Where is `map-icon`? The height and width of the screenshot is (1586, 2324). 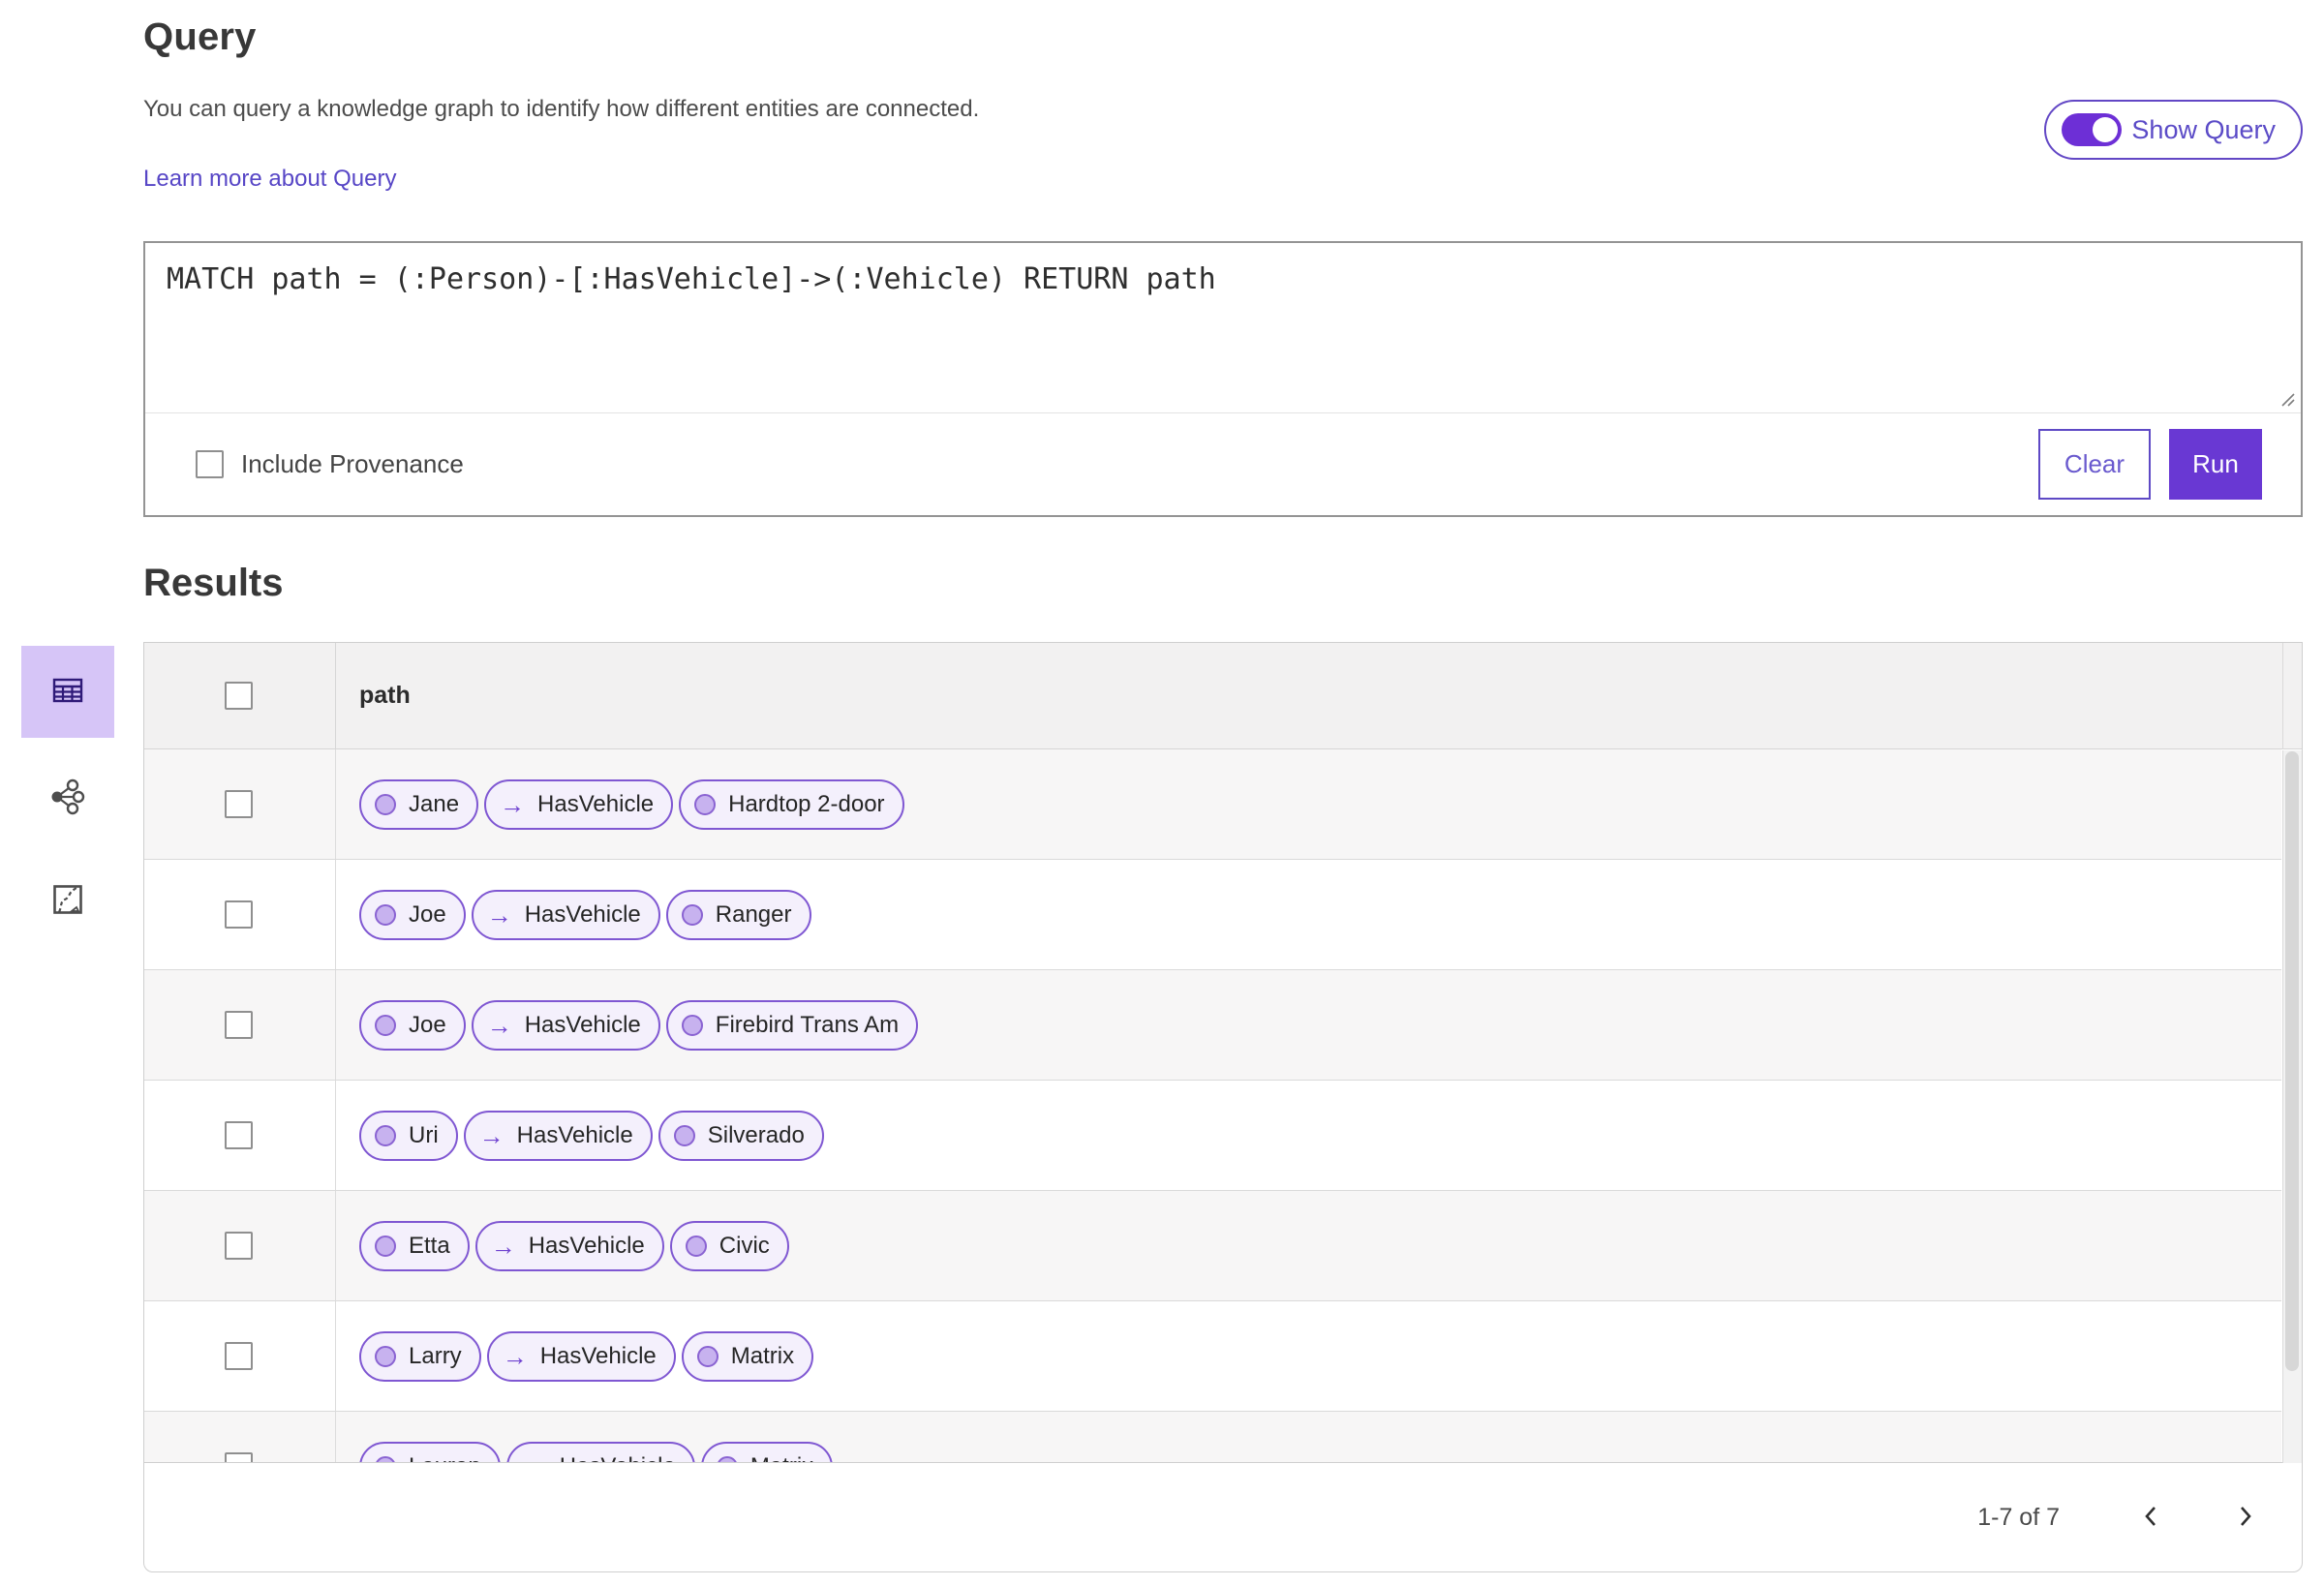 map-icon is located at coordinates (67, 901).